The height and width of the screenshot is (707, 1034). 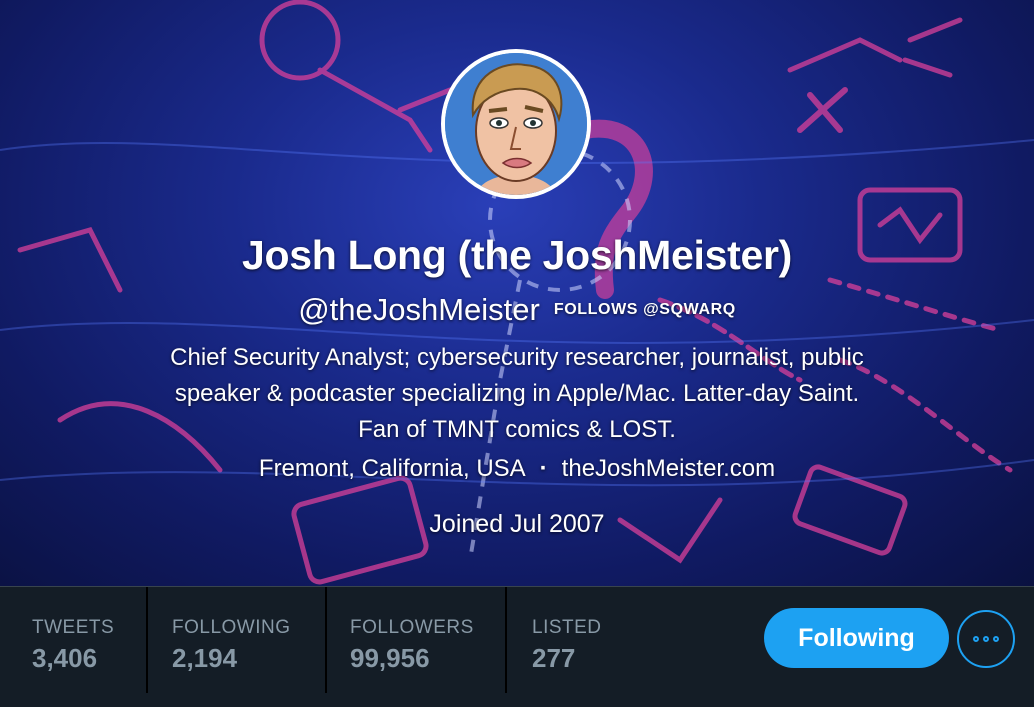 What do you see at coordinates (87, 640) in the screenshot?
I see `stat-tweets: TWEETS 3,406` at bounding box center [87, 640].